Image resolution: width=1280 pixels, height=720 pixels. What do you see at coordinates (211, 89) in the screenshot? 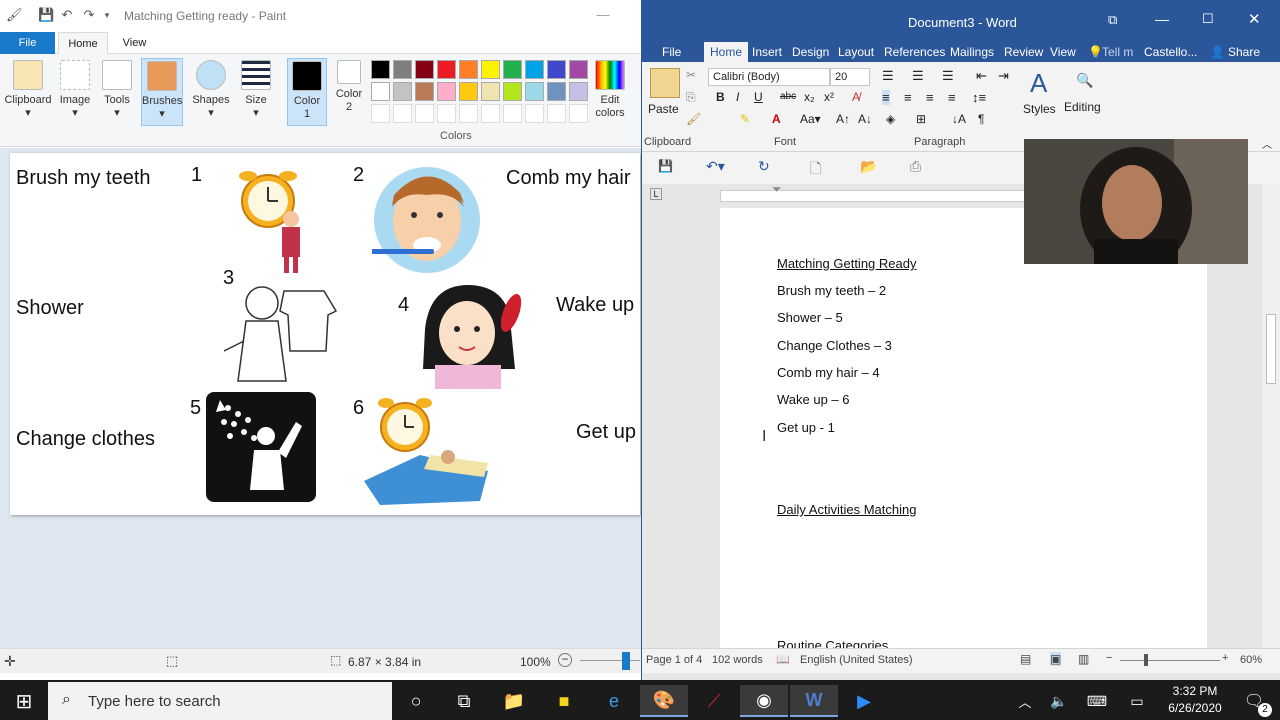
I see `shapes-button: Shapes ▾` at bounding box center [211, 89].